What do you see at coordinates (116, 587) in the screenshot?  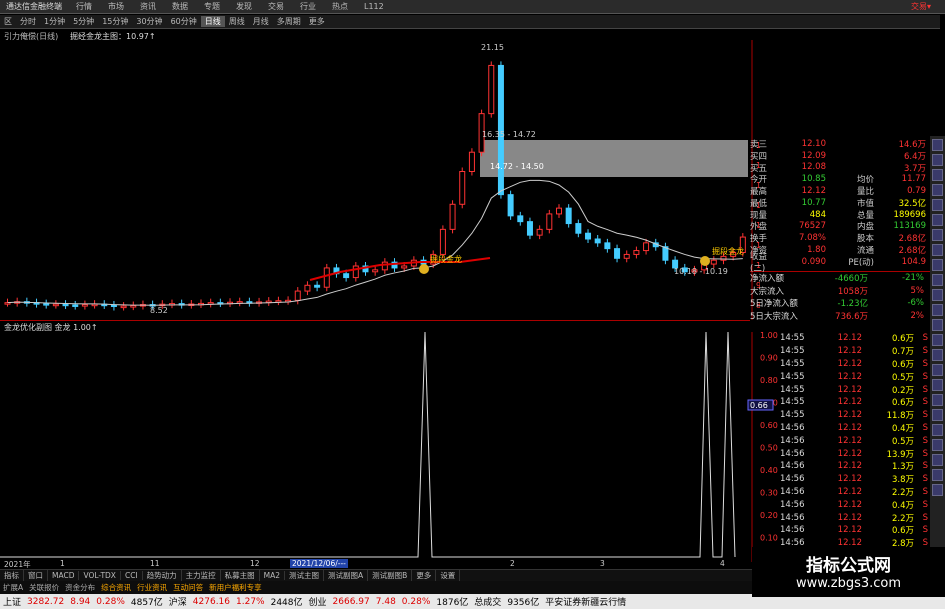 I see `function-tab: 综合资讯` at bounding box center [116, 587].